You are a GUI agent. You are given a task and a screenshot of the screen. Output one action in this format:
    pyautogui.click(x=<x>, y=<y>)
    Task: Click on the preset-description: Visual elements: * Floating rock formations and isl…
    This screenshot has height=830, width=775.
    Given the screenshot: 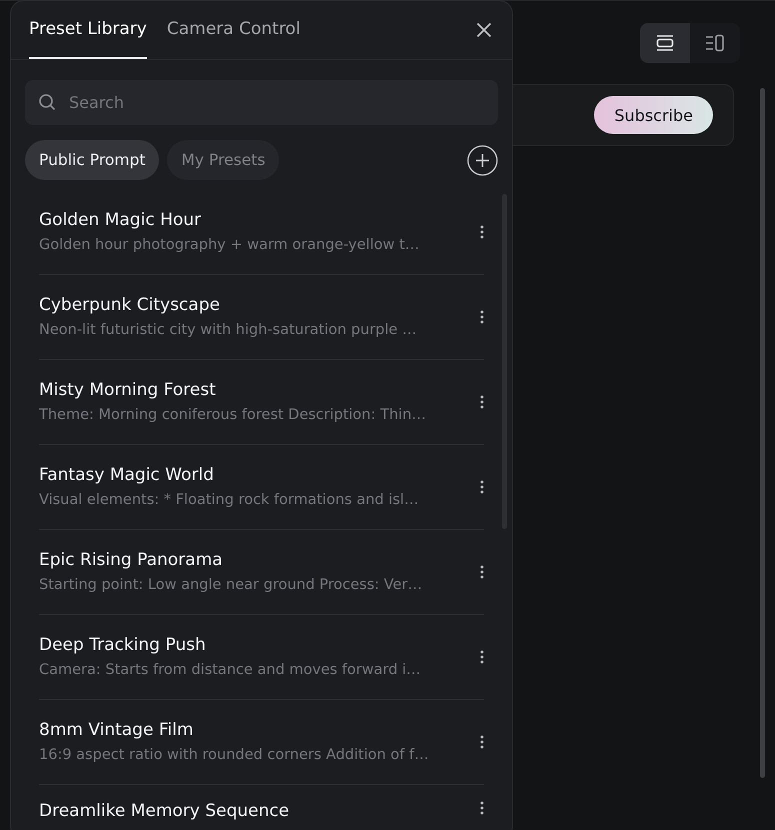 What is the action you would take?
    pyautogui.click(x=229, y=500)
    